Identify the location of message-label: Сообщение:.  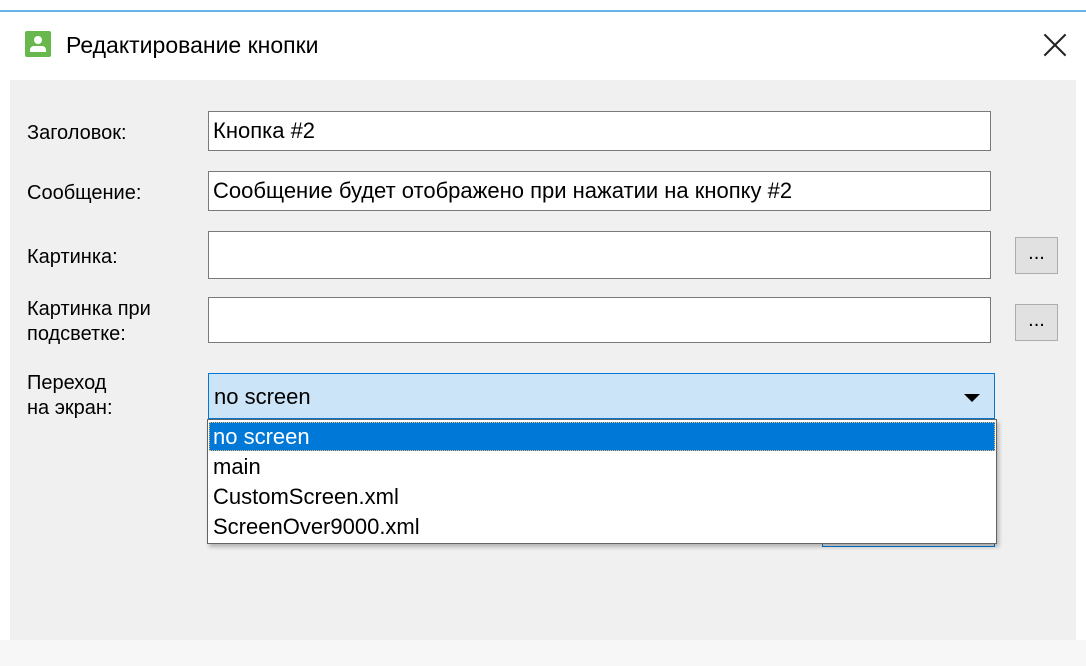
(84, 193).